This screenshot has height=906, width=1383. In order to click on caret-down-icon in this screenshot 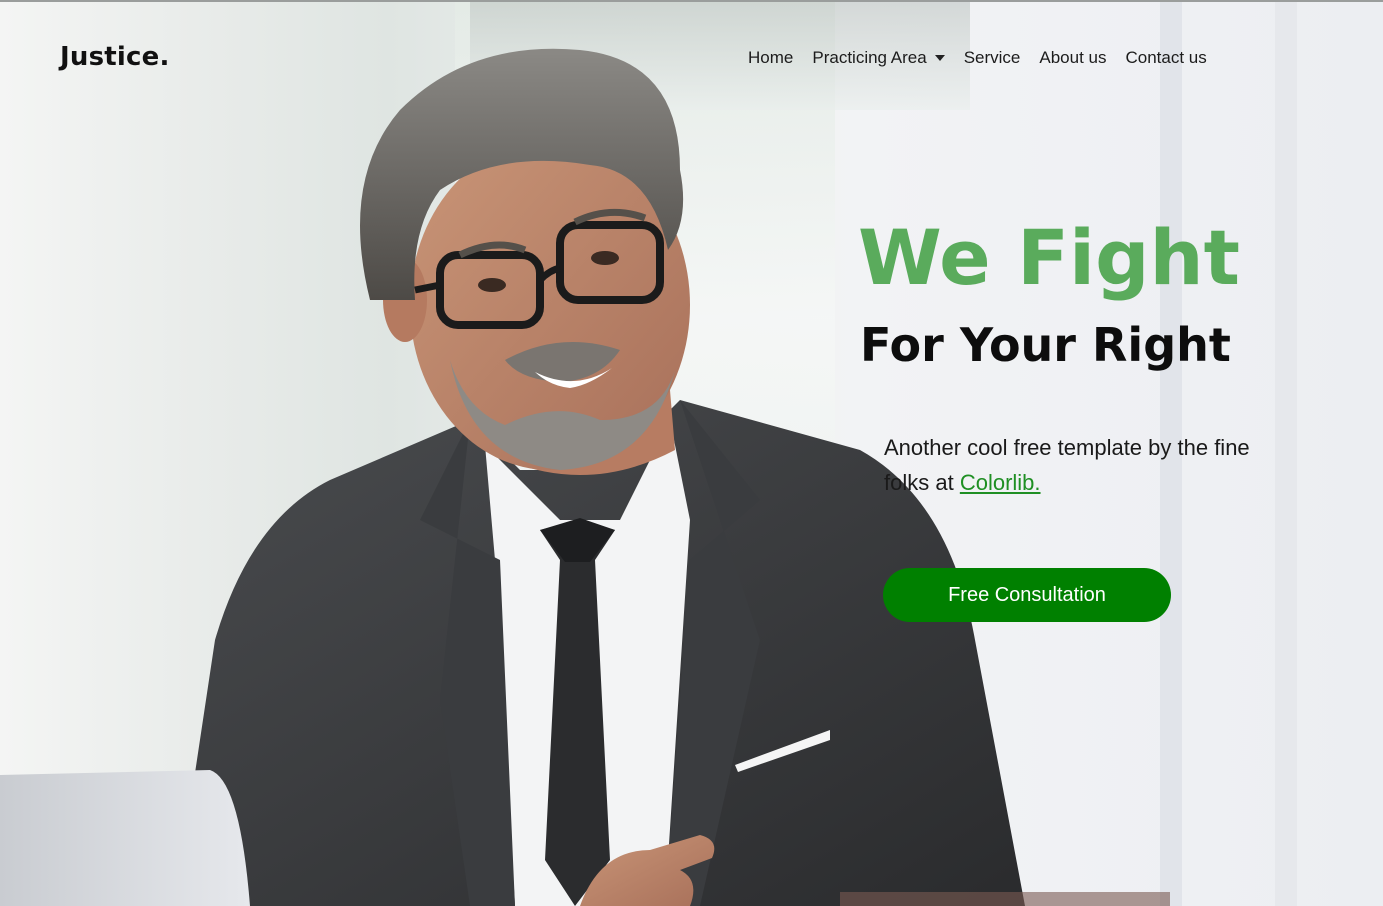, I will do `click(939, 58)`.